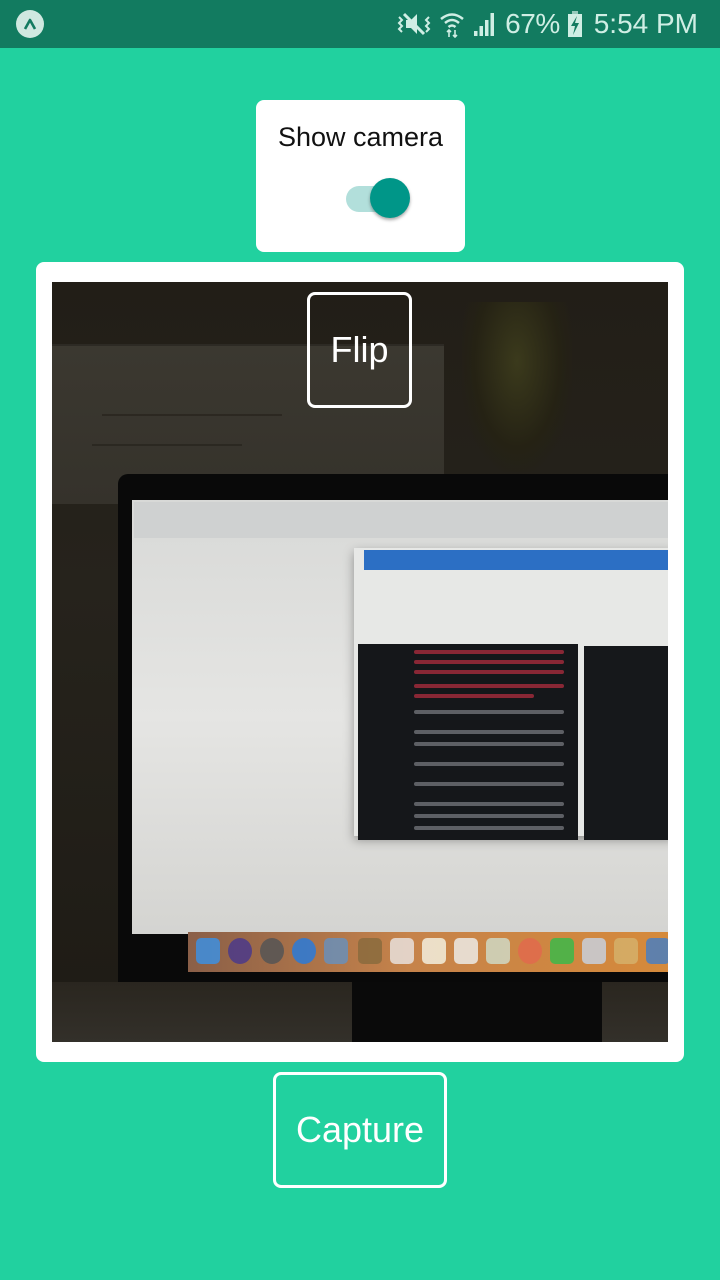  I want to click on battery-charging-icon, so click(574, 24).